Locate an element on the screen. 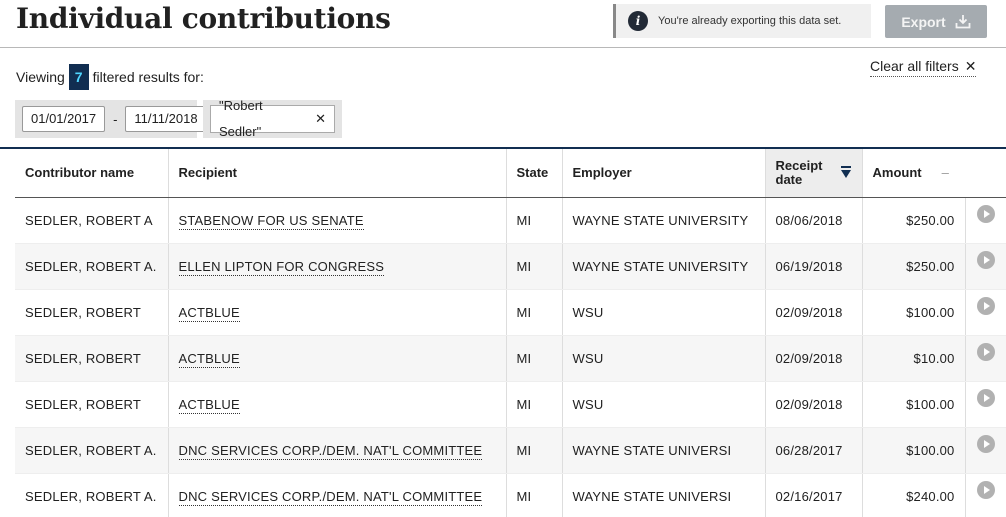  name-filter-chip: "Robert Sedler" ✕ is located at coordinates (272, 118).